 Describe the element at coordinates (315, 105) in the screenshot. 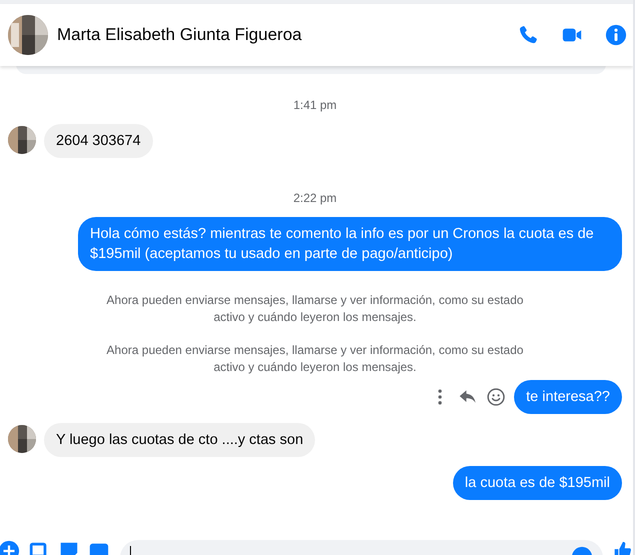

I see `timestamp: 1:41 pm` at that location.